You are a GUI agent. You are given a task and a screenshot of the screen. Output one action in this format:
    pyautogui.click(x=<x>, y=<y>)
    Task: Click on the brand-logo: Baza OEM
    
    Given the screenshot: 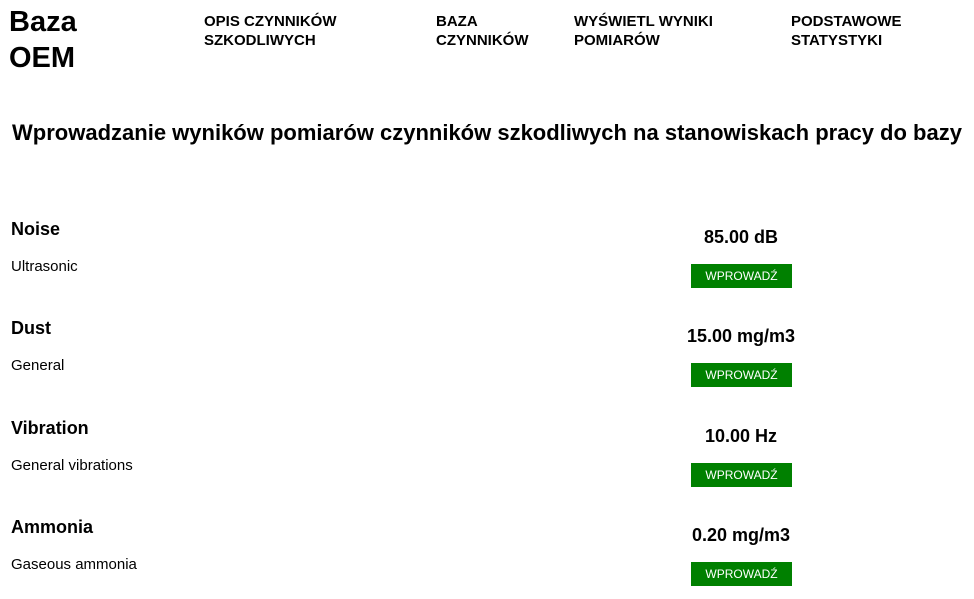 What is the action you would take?
    pyautogui.click(x=64, y=40)
    